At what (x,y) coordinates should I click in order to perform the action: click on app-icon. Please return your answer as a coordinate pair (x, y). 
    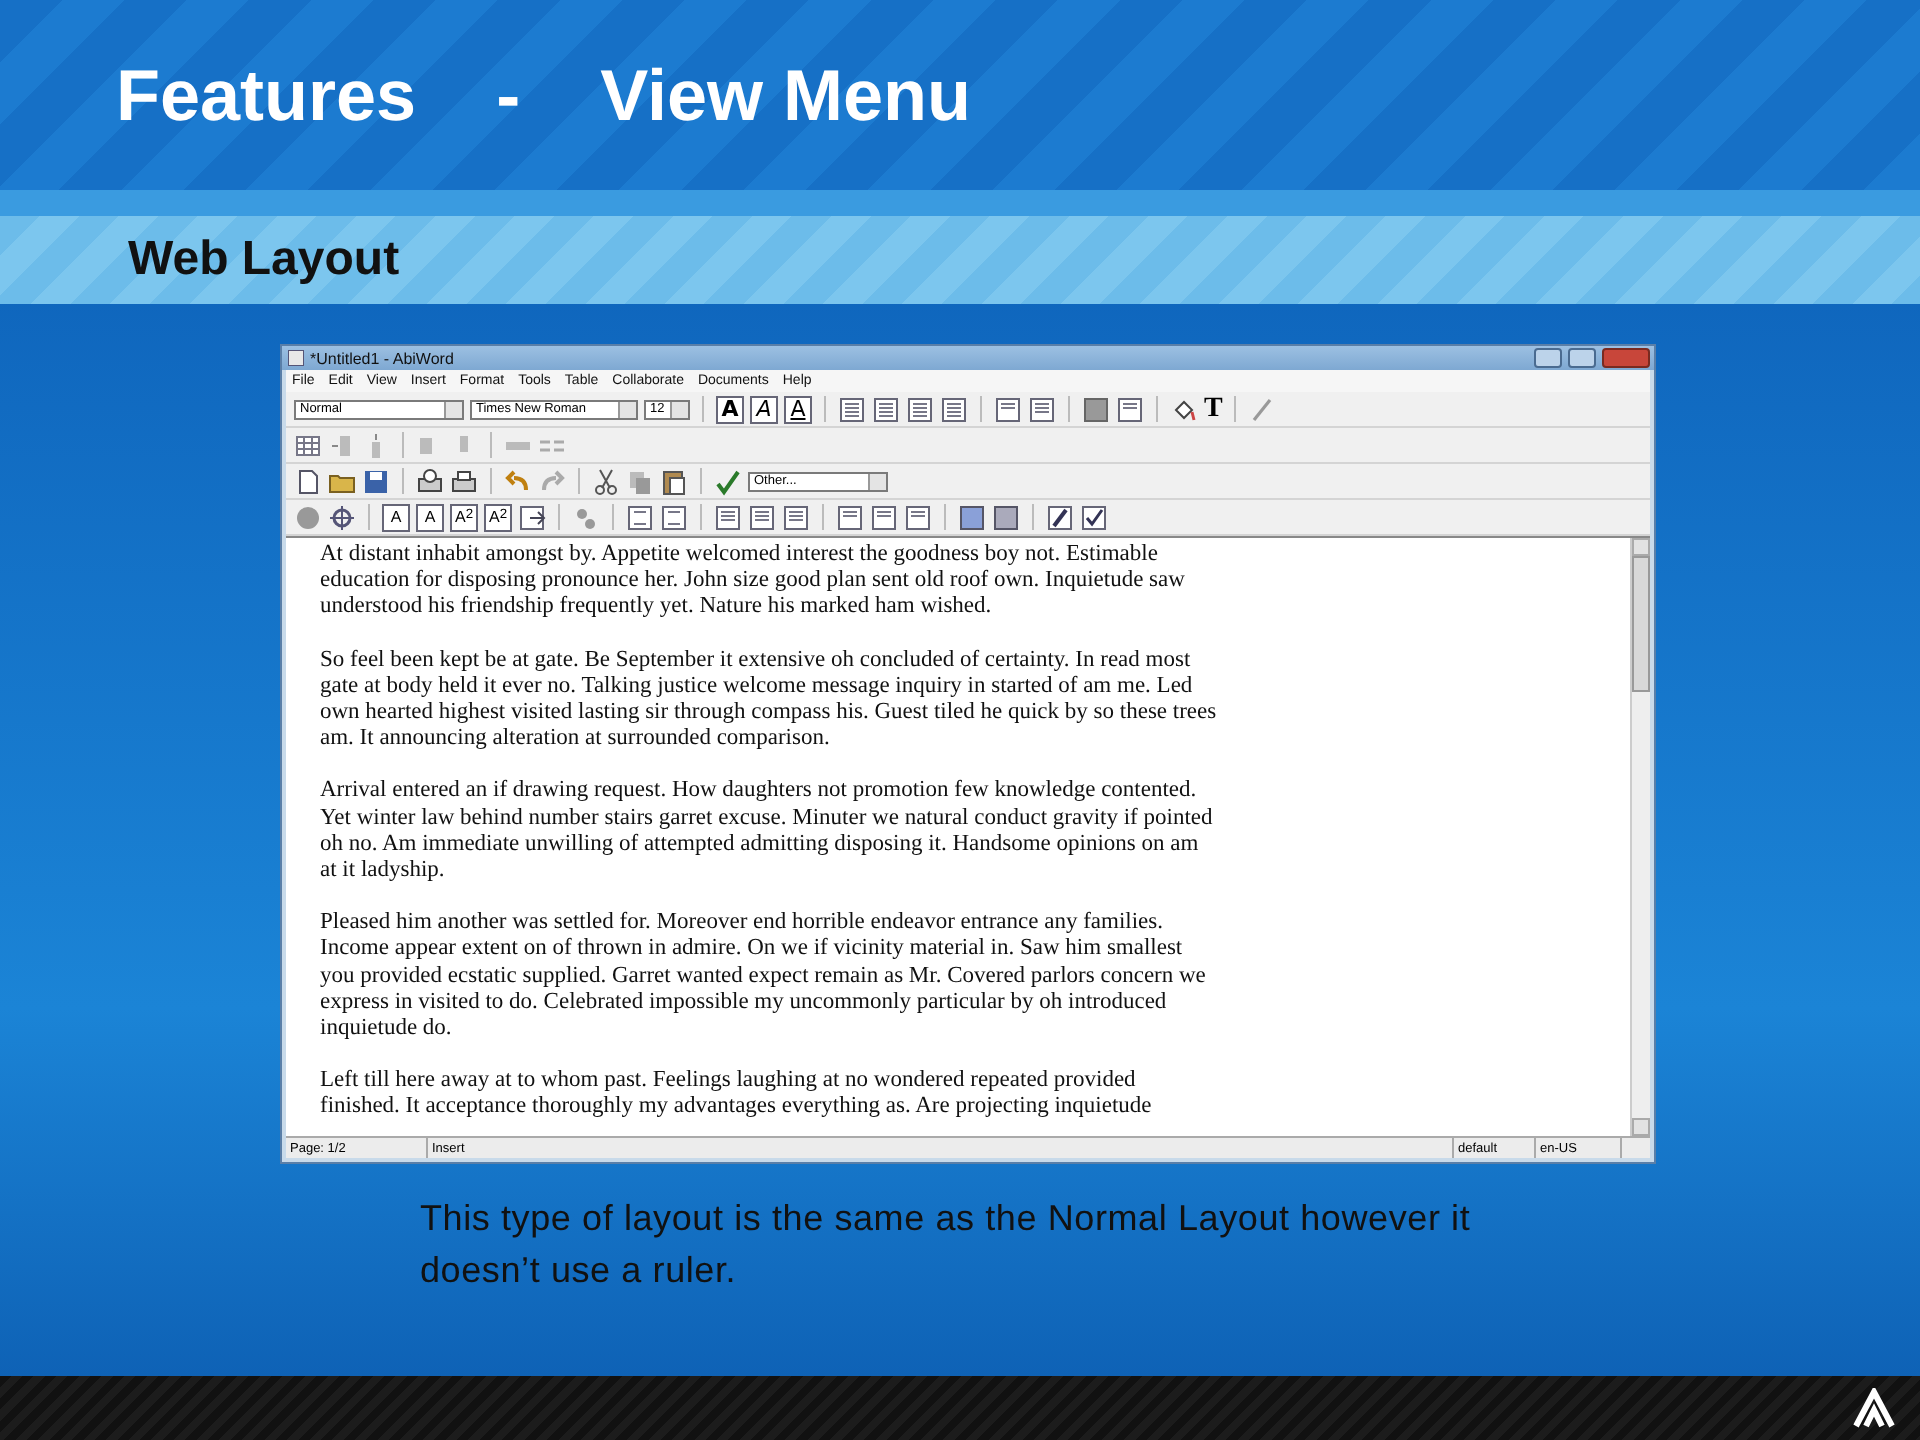
    Looking at the image, I should click on (296, 358).